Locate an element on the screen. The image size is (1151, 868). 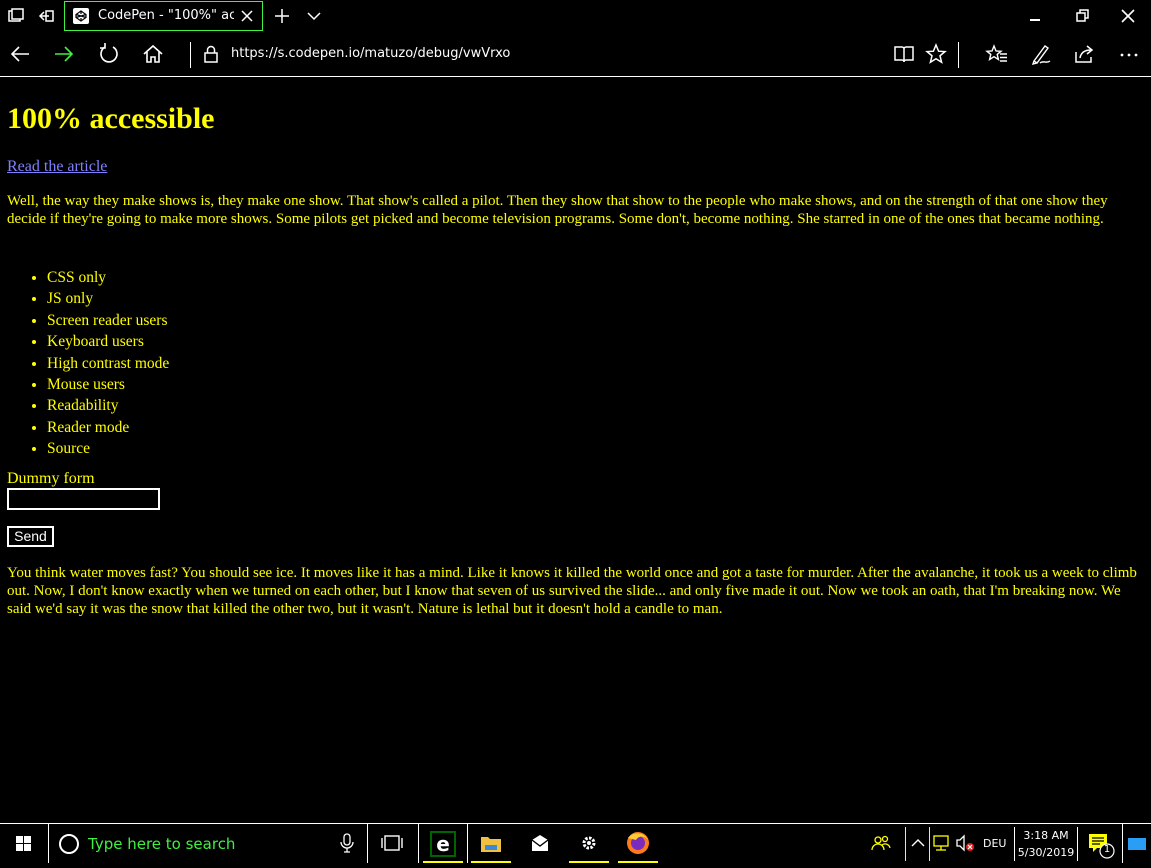
list-item: Screen reader users is located at coordinates (108, 320).